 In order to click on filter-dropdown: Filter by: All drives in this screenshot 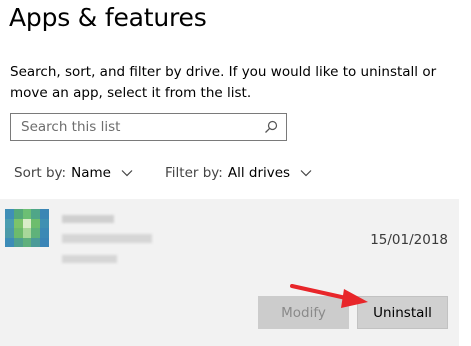, I will do `click(238, 173)`.